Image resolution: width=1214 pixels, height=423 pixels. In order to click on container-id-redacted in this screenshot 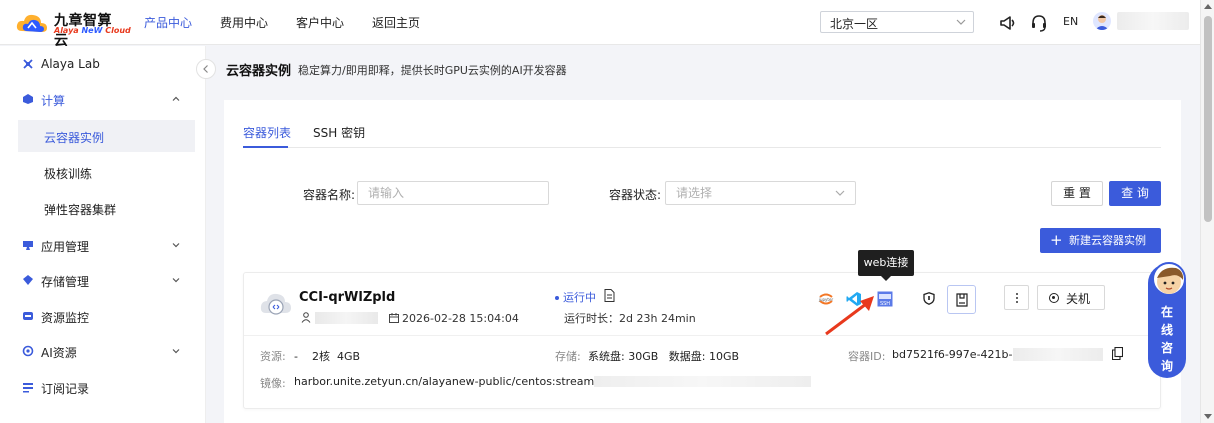, I will do `click(1058, 354)`.